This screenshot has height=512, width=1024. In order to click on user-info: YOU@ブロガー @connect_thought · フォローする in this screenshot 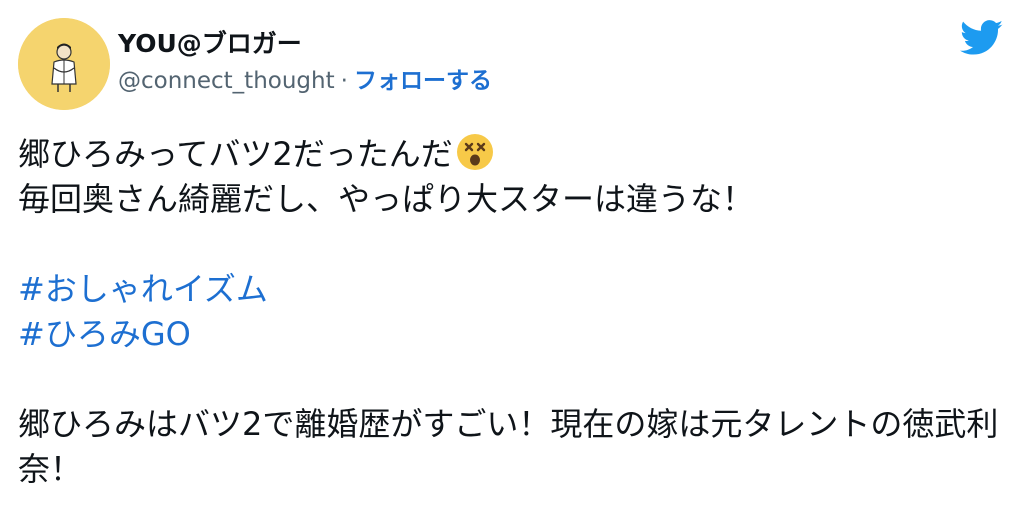, I will do `click(305, 62)`.